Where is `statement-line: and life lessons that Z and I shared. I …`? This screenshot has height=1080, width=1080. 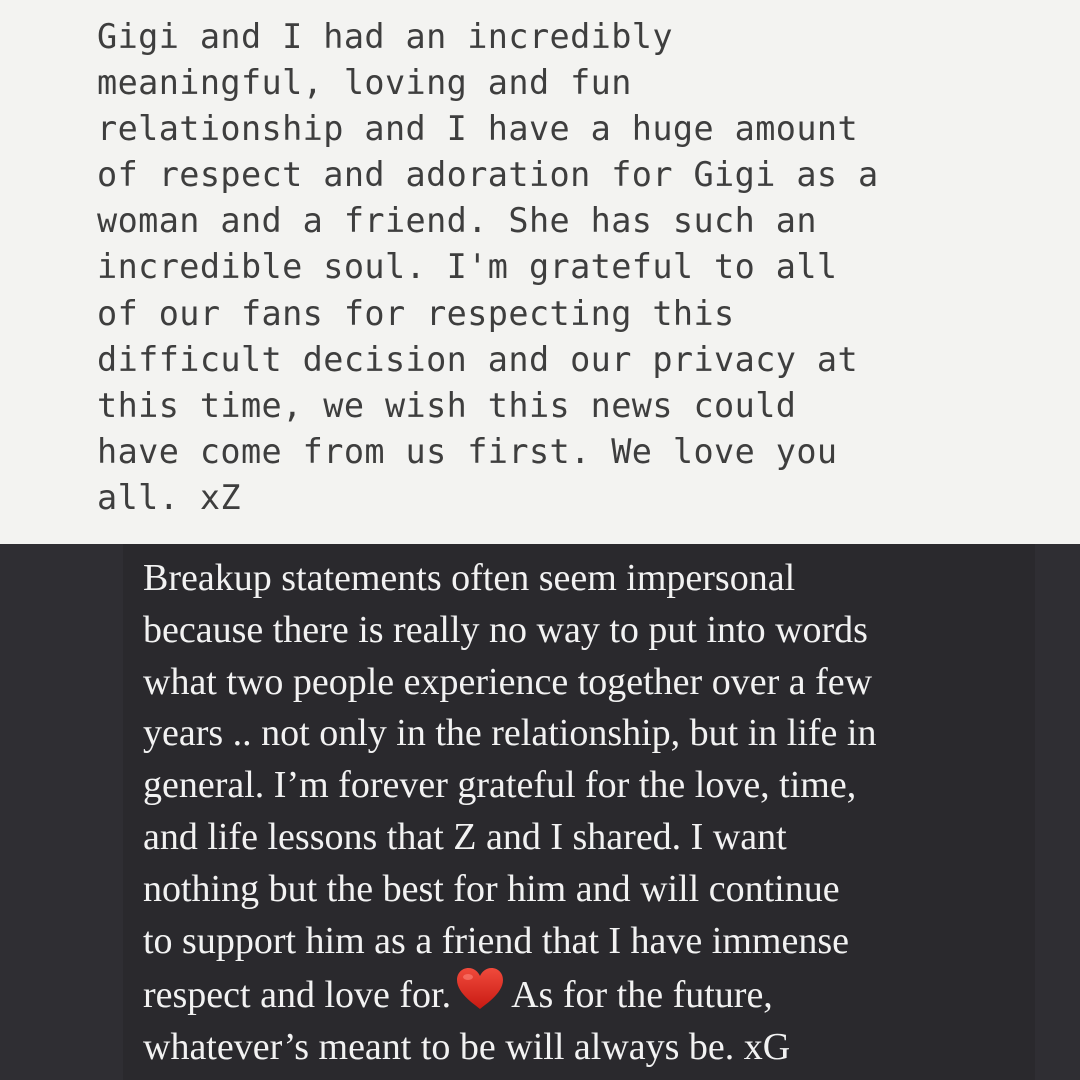 statement-line: and life lessons that Z and I shared. I … is located at coordinates (465, 836).